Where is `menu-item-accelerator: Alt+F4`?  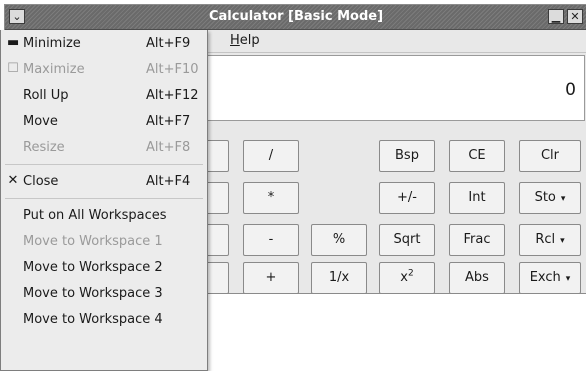
menu-item-accelerator: Alt+F4 is located at coordinates (168, 181).